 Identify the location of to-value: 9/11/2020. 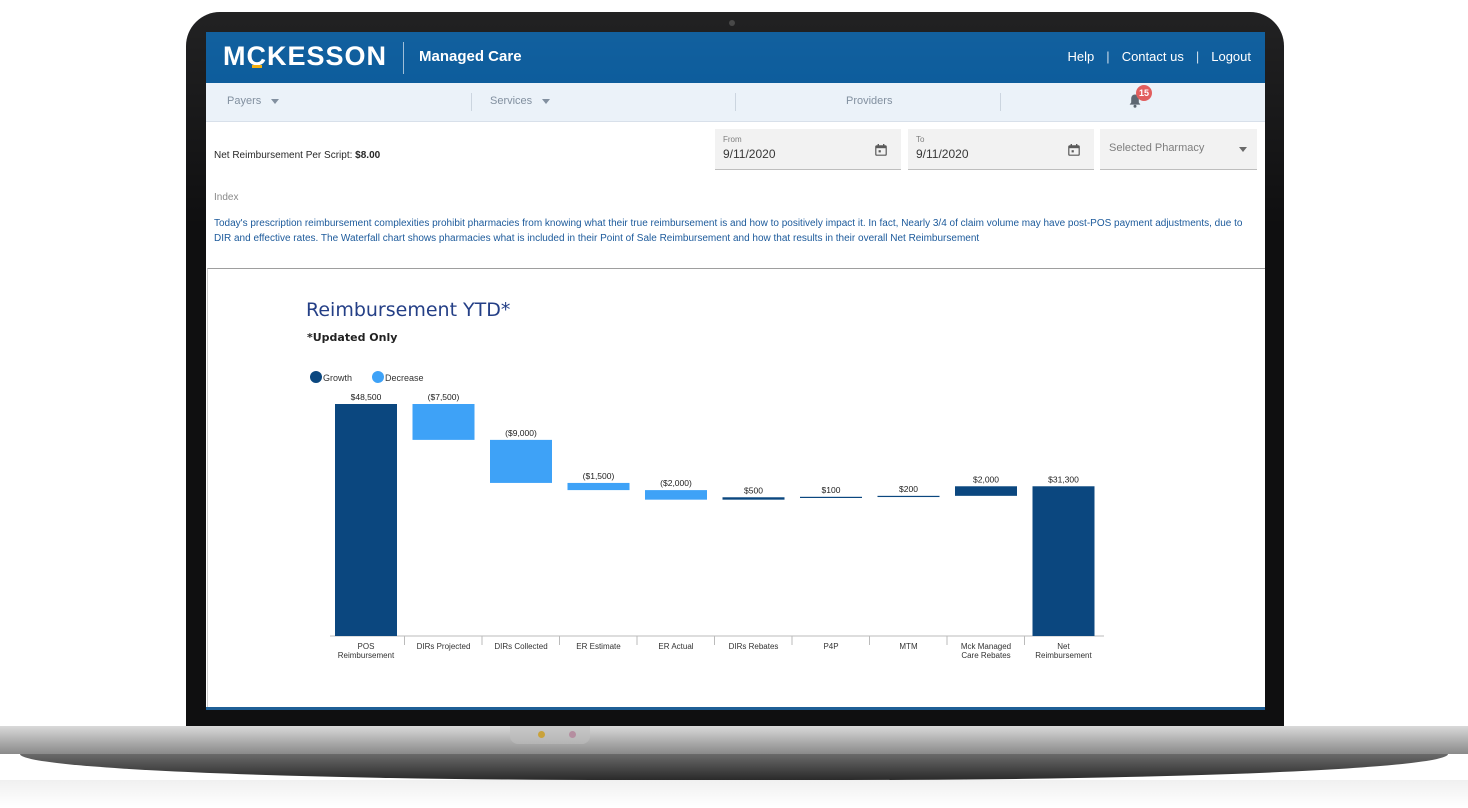
(942, 154).